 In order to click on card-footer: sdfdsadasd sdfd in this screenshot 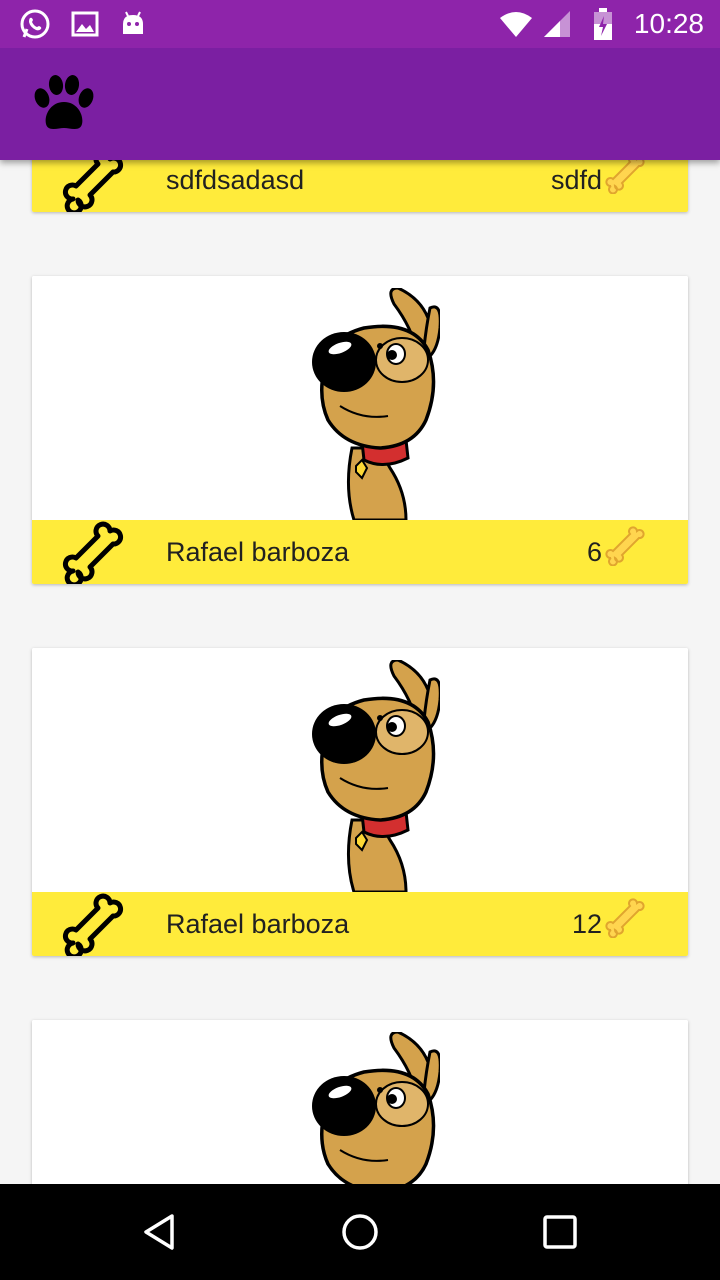, I will do `click(360, 186)`.